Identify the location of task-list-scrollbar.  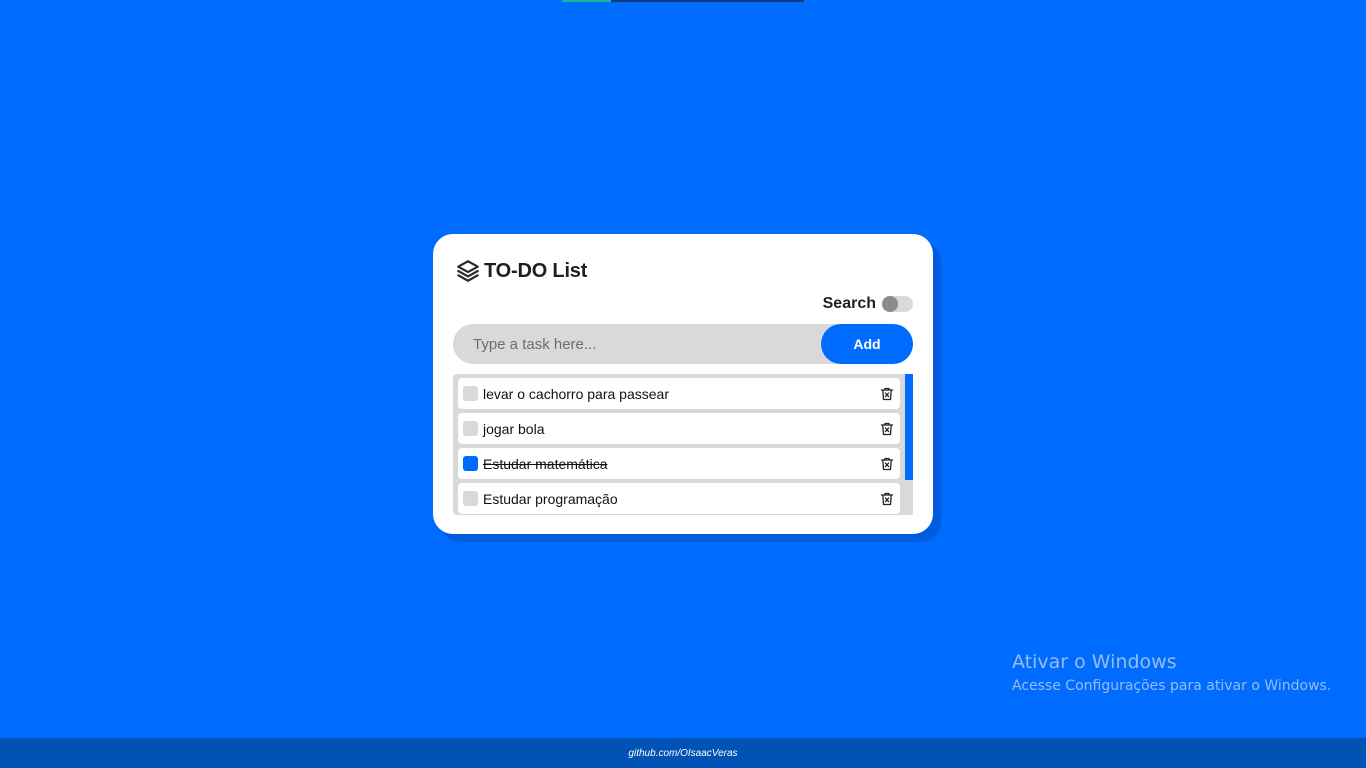
(909, 444).